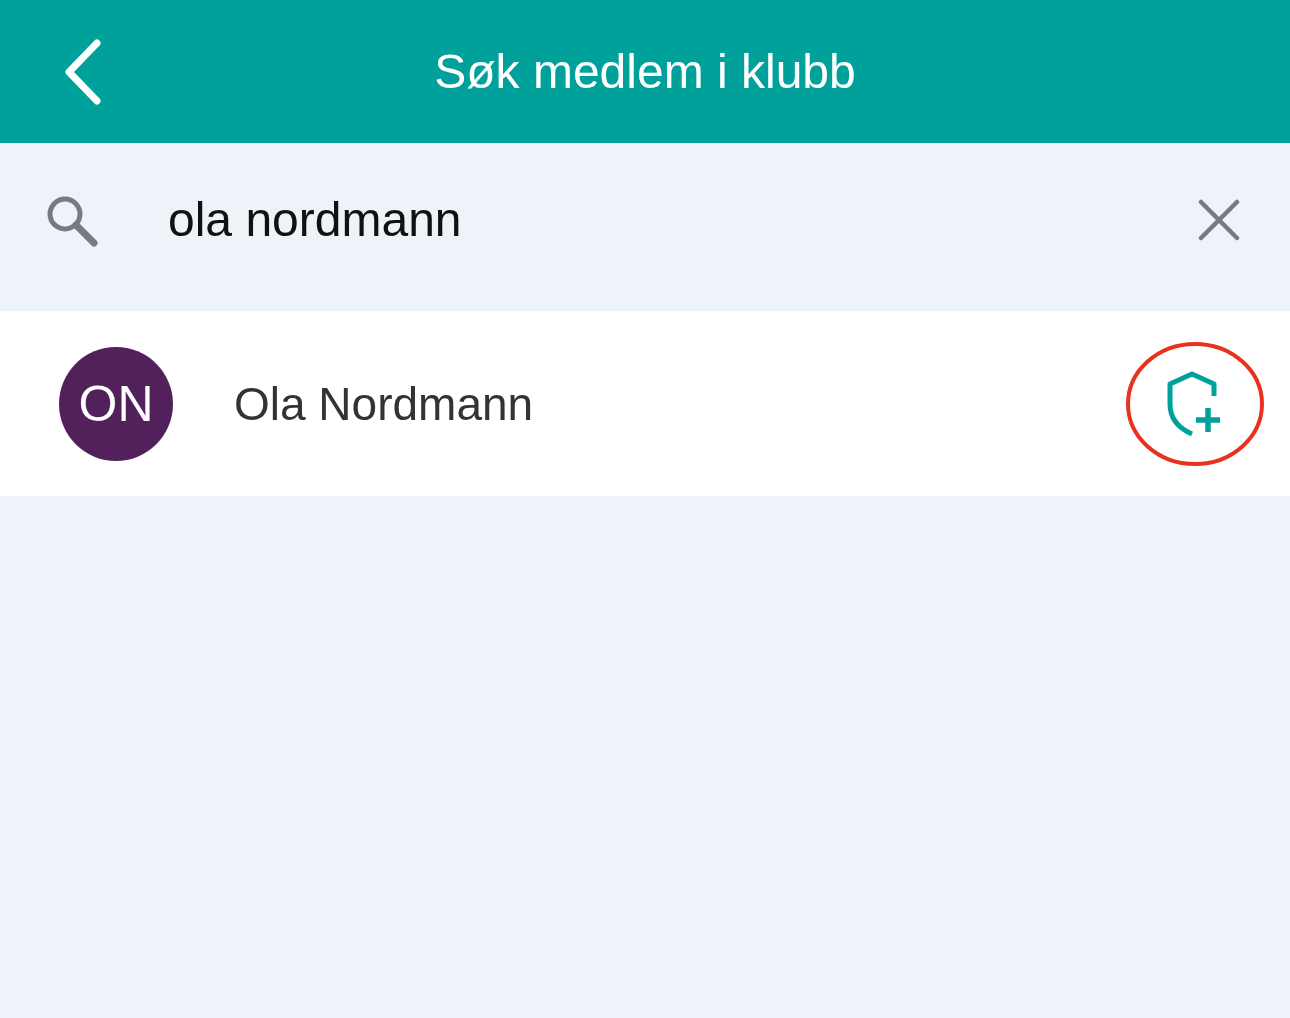  I want to click on close-button, so click(1219, 220).